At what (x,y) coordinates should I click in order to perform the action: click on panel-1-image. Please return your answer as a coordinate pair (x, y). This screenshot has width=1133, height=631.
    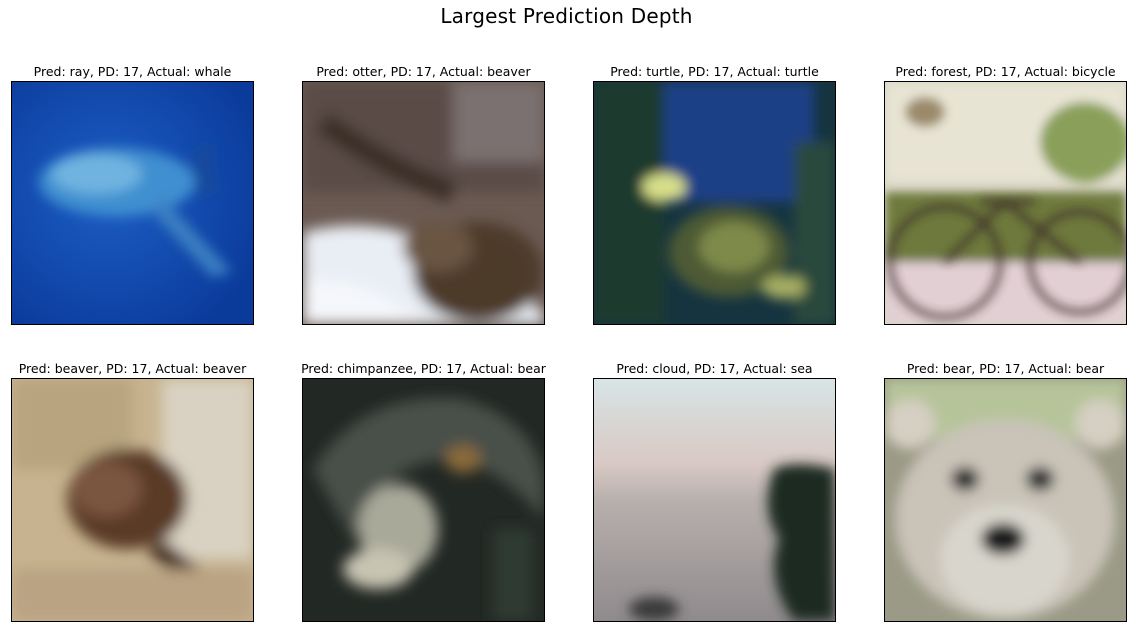
    Looking at the image, I should click on (132, 203).